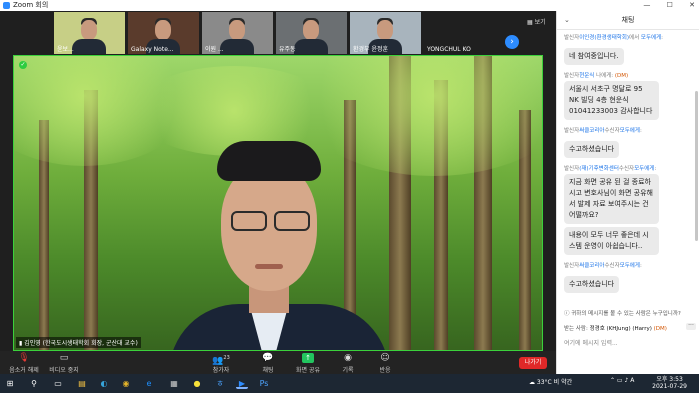 This screenshot has height=393, width=699. I want to click on participant-name: 유주동, so click(287, 49).